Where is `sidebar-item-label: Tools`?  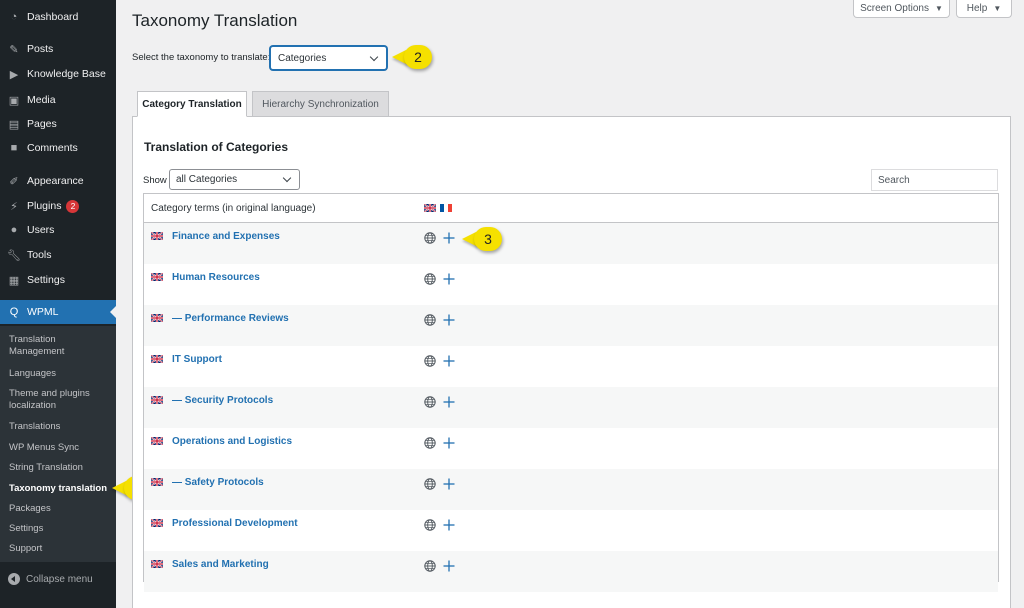 sidebar-item-label: Tools is located at coordinates (39, 255).